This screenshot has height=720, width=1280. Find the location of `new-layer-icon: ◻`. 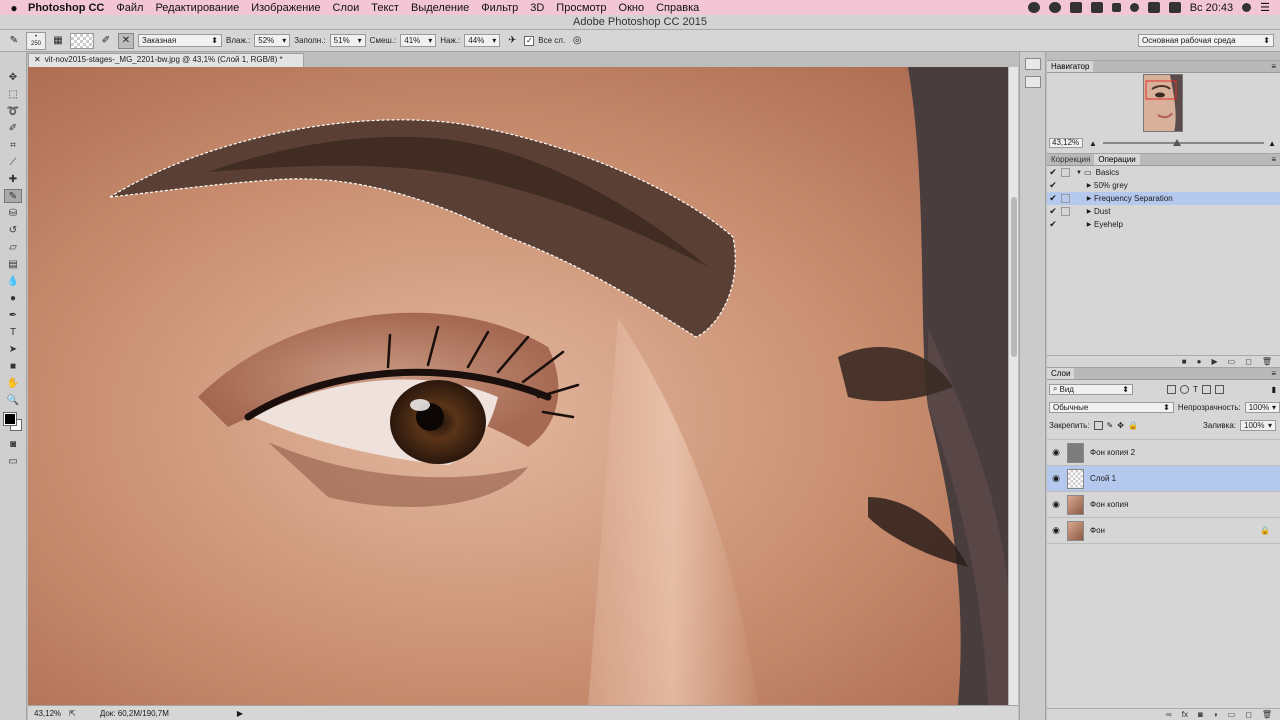

new-layer-icon: ◻ is located at coordinates (1248, 714).